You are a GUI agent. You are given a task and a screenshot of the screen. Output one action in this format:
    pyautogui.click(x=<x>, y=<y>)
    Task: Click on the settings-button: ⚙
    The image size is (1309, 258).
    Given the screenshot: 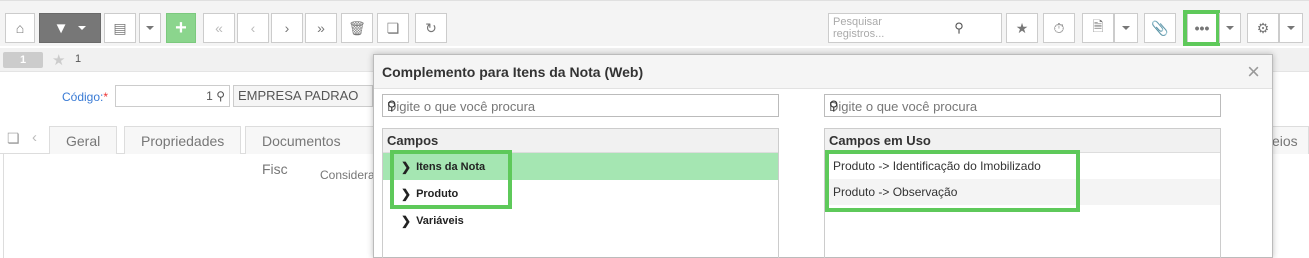 What is the action you would take?
    pyautogui.click(x=1263, y=28)
    